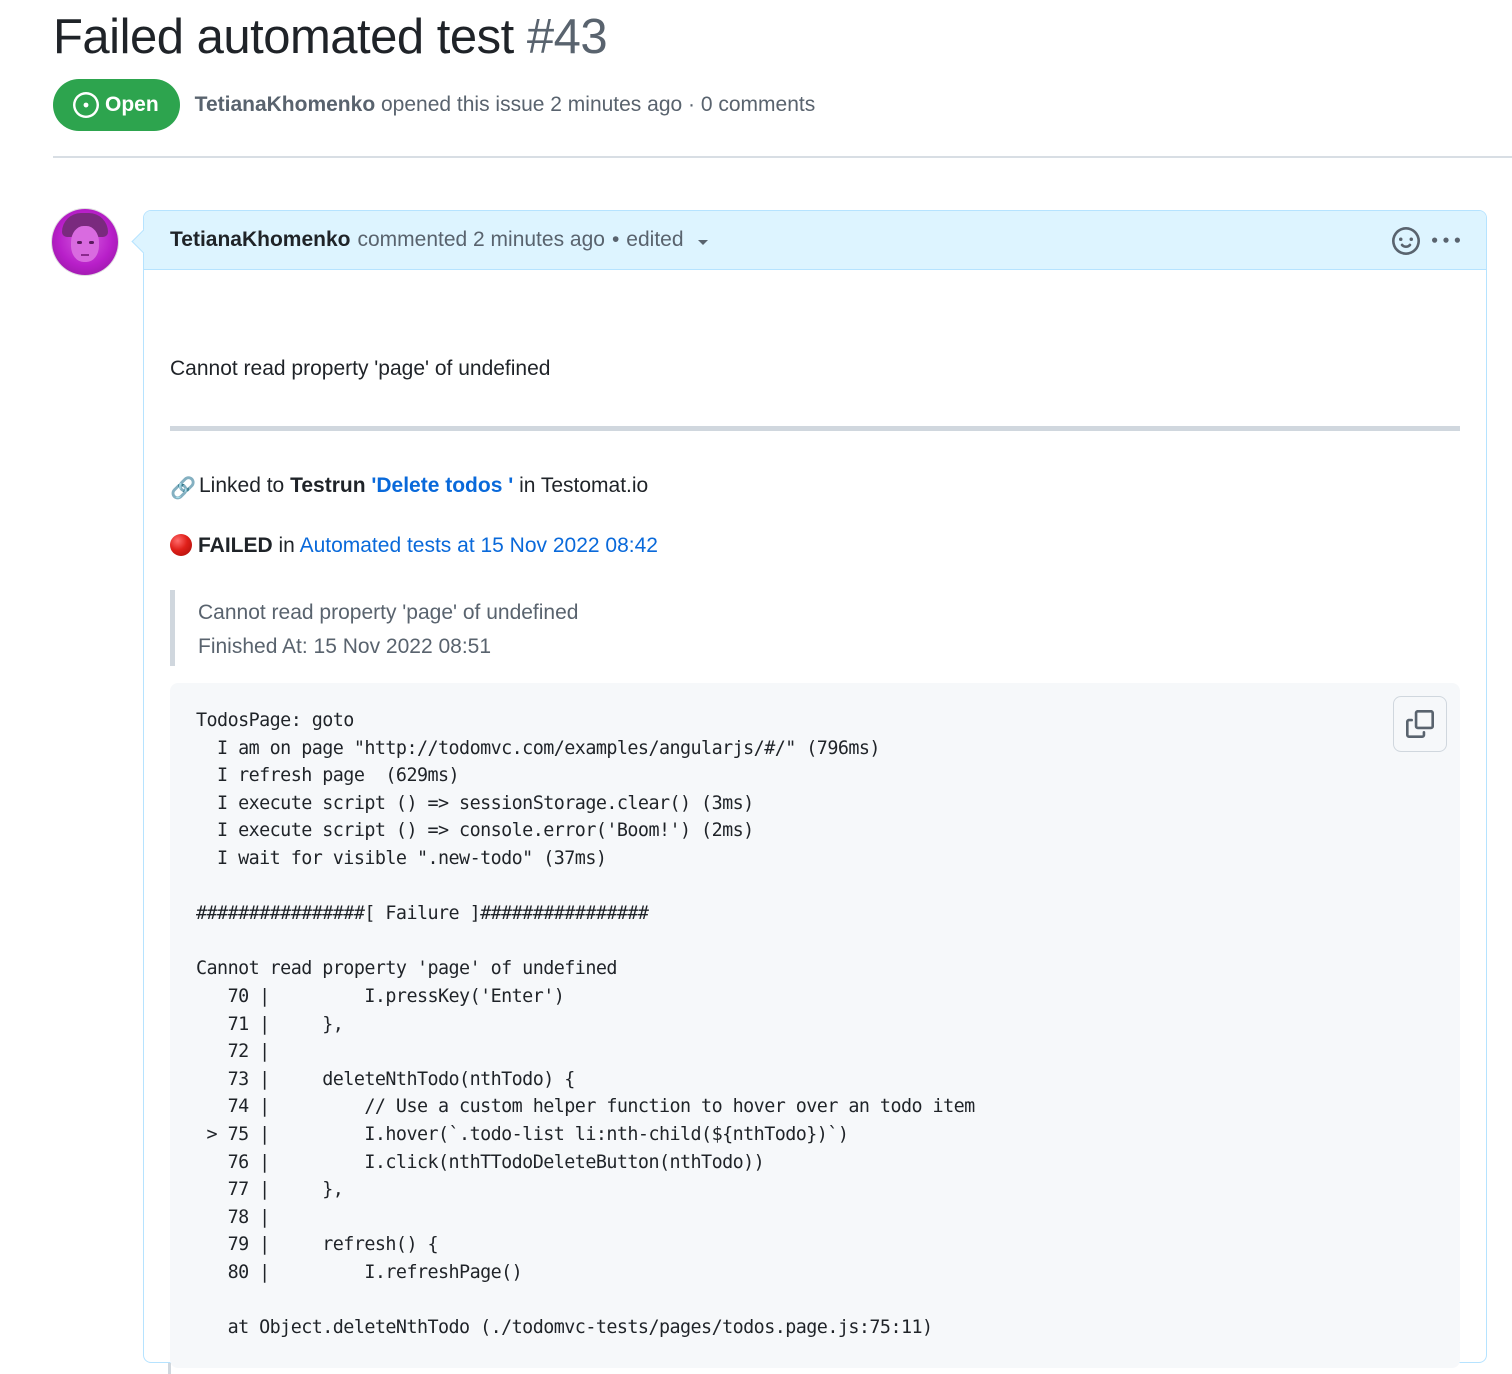  What do you see at coordinates (181, 545) in the screenshot?
I see `red-circle-icon` at bounding box center [181, 545].